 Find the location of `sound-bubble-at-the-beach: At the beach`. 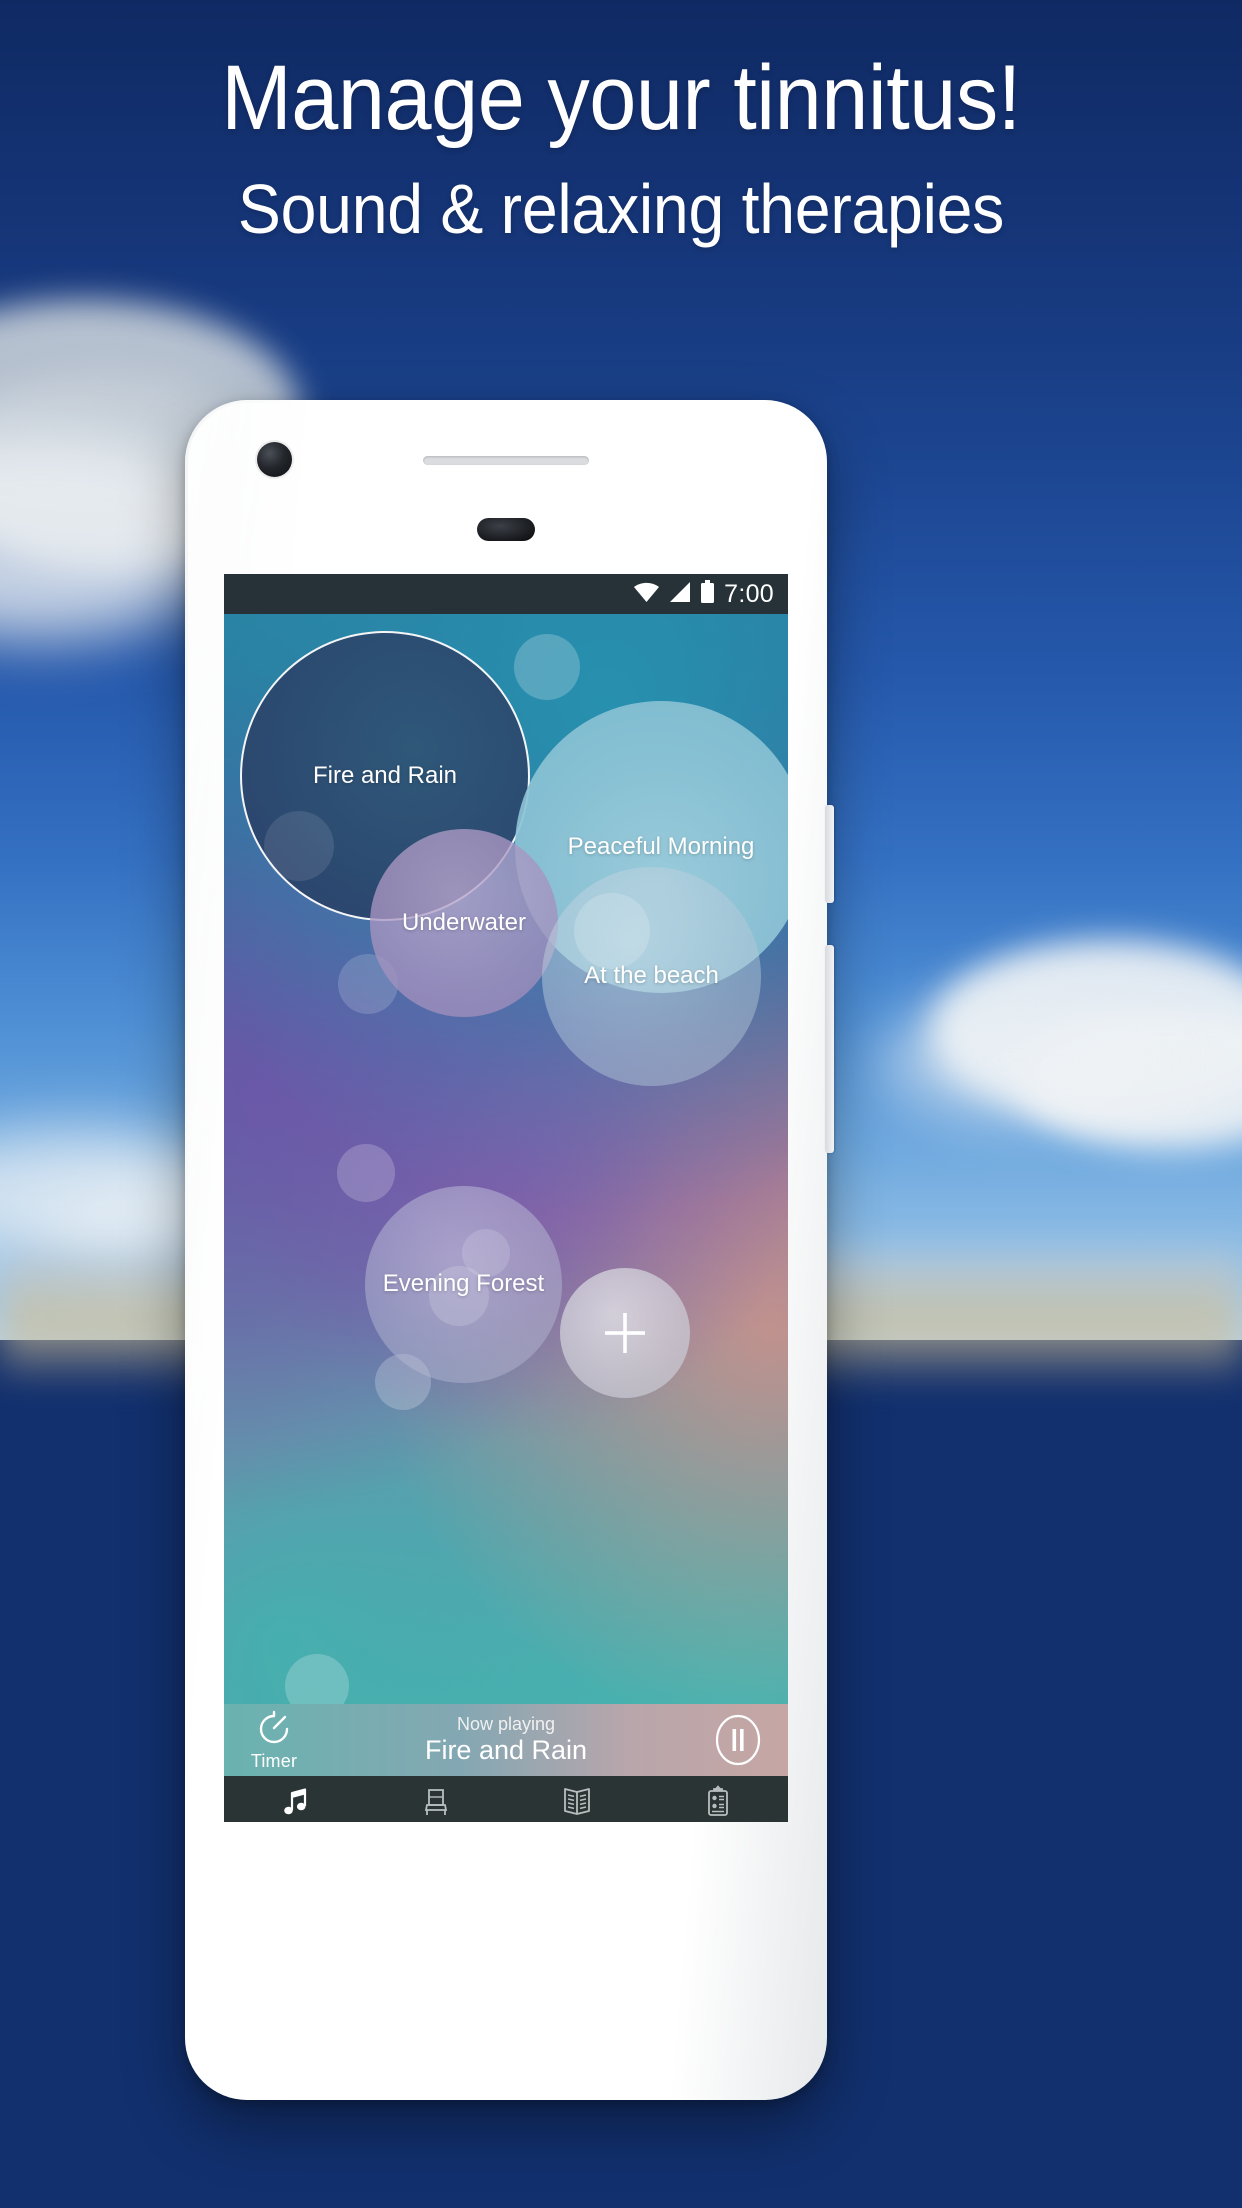

sound-bubble-at-the-beach: At the beach is located at coordinates (651, 976).